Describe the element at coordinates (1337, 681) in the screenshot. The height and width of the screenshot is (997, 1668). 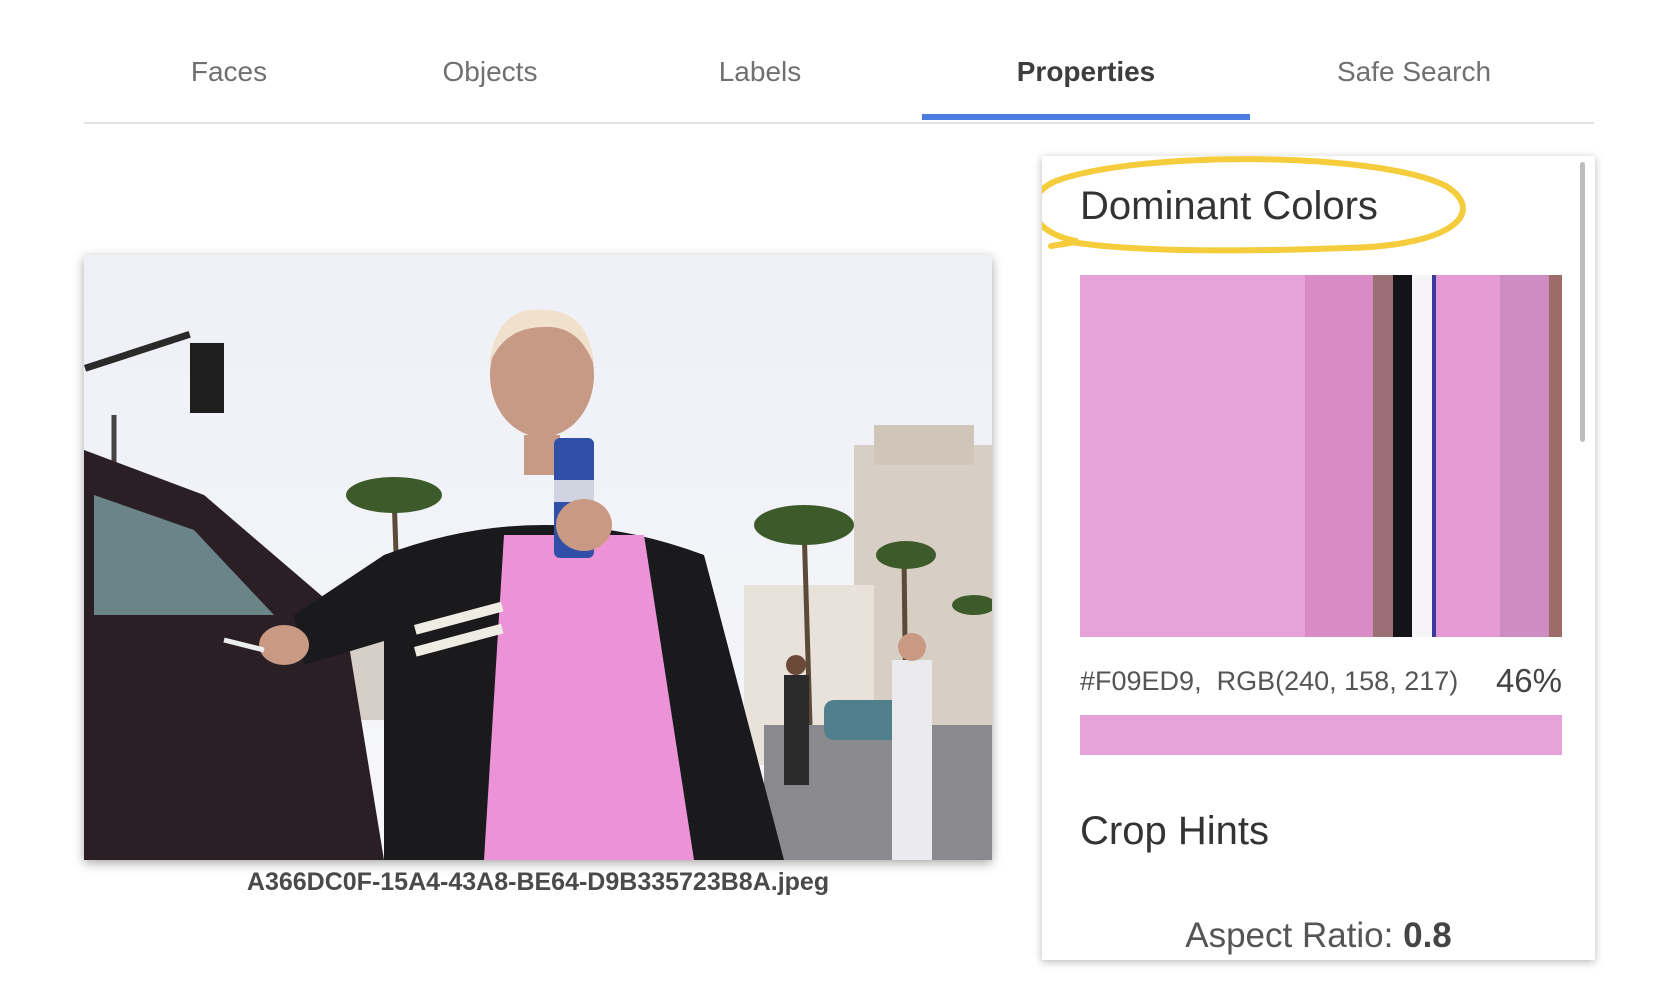
I see `selected-color-rgb: RGB(240, 158, 217)` at that location.